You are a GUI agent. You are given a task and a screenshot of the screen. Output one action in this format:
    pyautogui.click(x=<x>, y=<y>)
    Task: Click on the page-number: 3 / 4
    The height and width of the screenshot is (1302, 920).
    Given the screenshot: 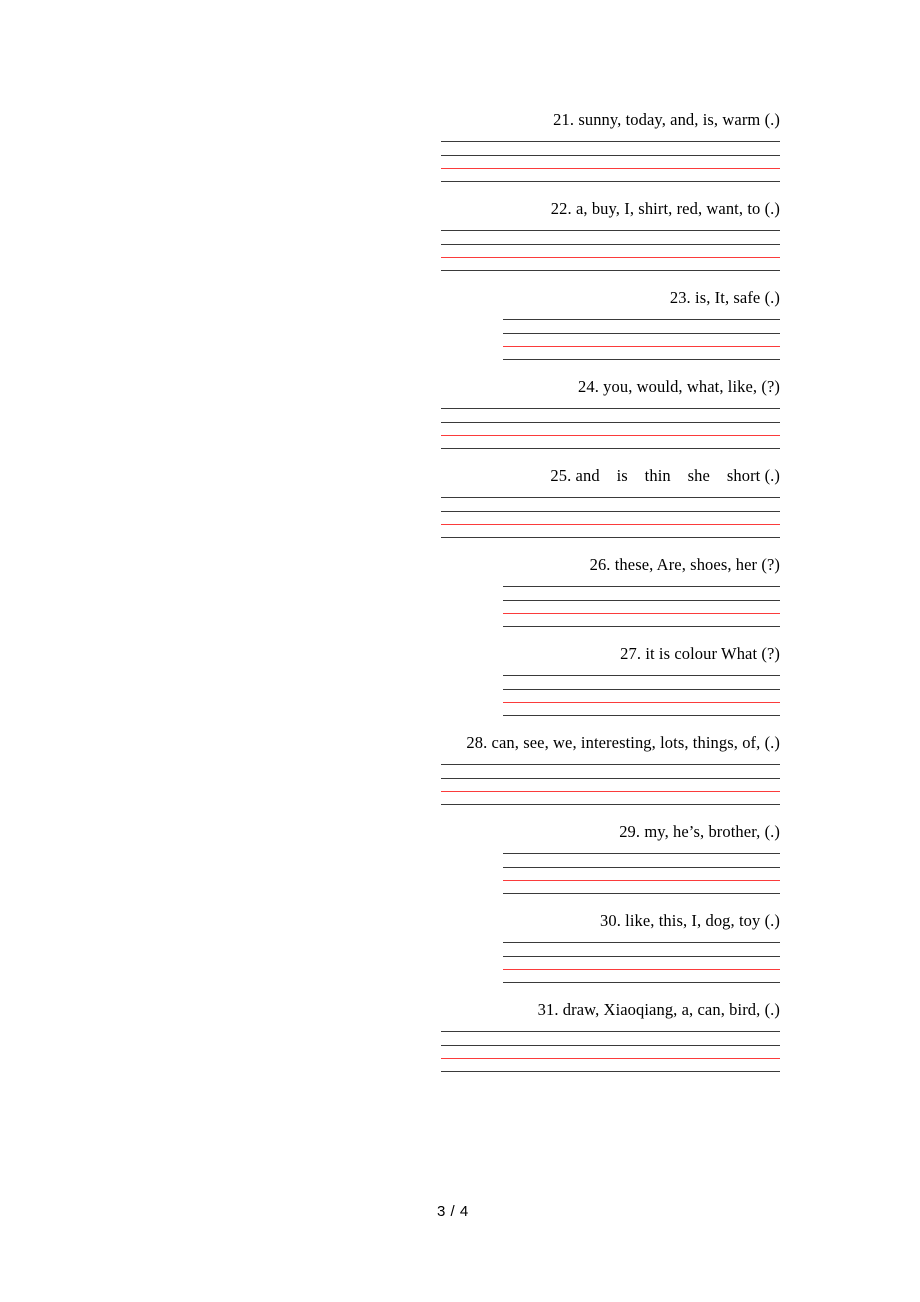 What is the action you would take?
    pyautogui.click(x=453, y=1211)
    